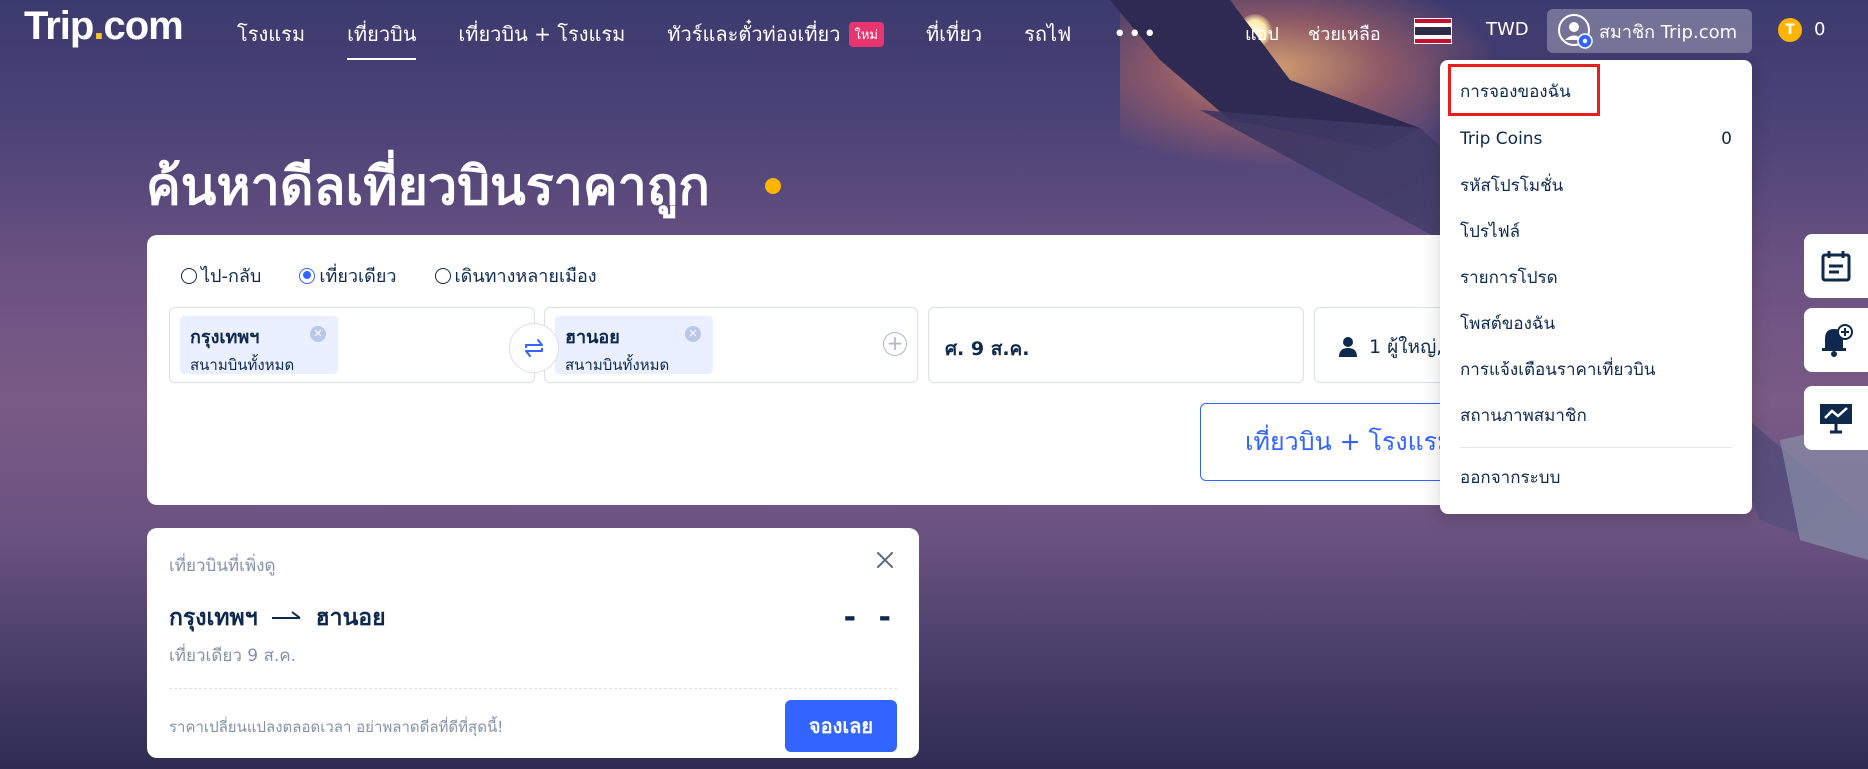 Image resolution: width=1868 pixels, height=769 pixels. Describe the element at coordinates (242, 365) in the screenshot. I see `departure-airport: สนามบินทั้งหมด` at that location.